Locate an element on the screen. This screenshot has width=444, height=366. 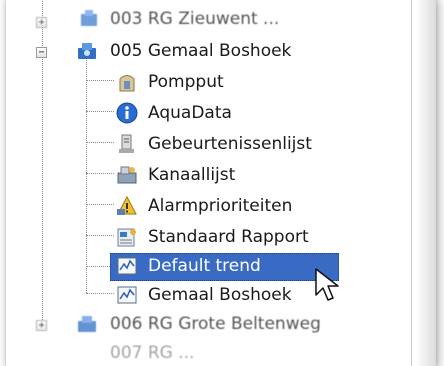
tree-item-label: Gebeurtenissenlijst is located at coordinates (230, 144).